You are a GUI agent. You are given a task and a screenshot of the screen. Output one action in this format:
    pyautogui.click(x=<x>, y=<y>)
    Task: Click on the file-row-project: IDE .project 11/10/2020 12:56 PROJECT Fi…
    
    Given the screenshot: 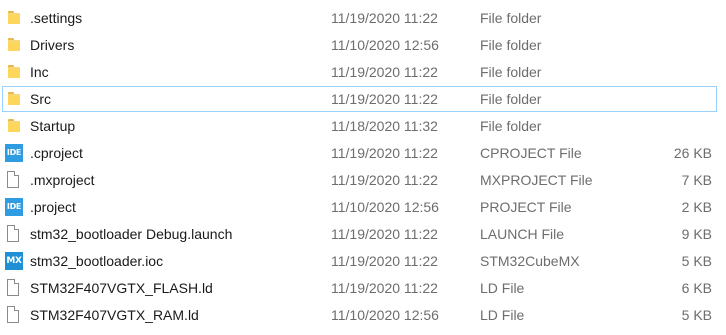 What is the action you would take?
    pyautogui.click(x=359, y=207)
    